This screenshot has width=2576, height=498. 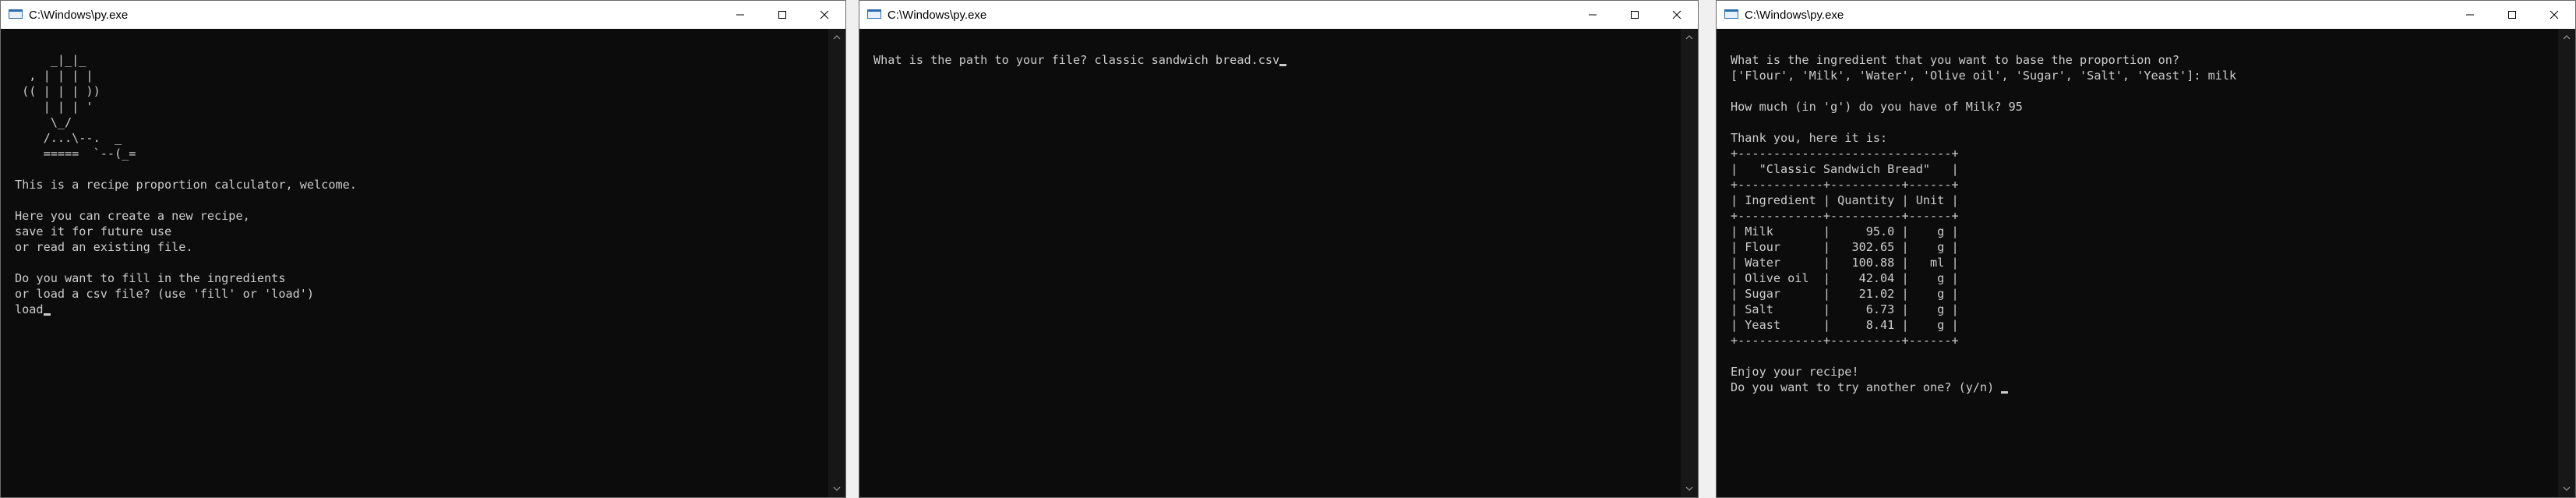 What do you see at coordinates (421, 278) in the screenshot?
I see `console-line: Do you want to fill in the ingredients` at bounding box center [421, 278].